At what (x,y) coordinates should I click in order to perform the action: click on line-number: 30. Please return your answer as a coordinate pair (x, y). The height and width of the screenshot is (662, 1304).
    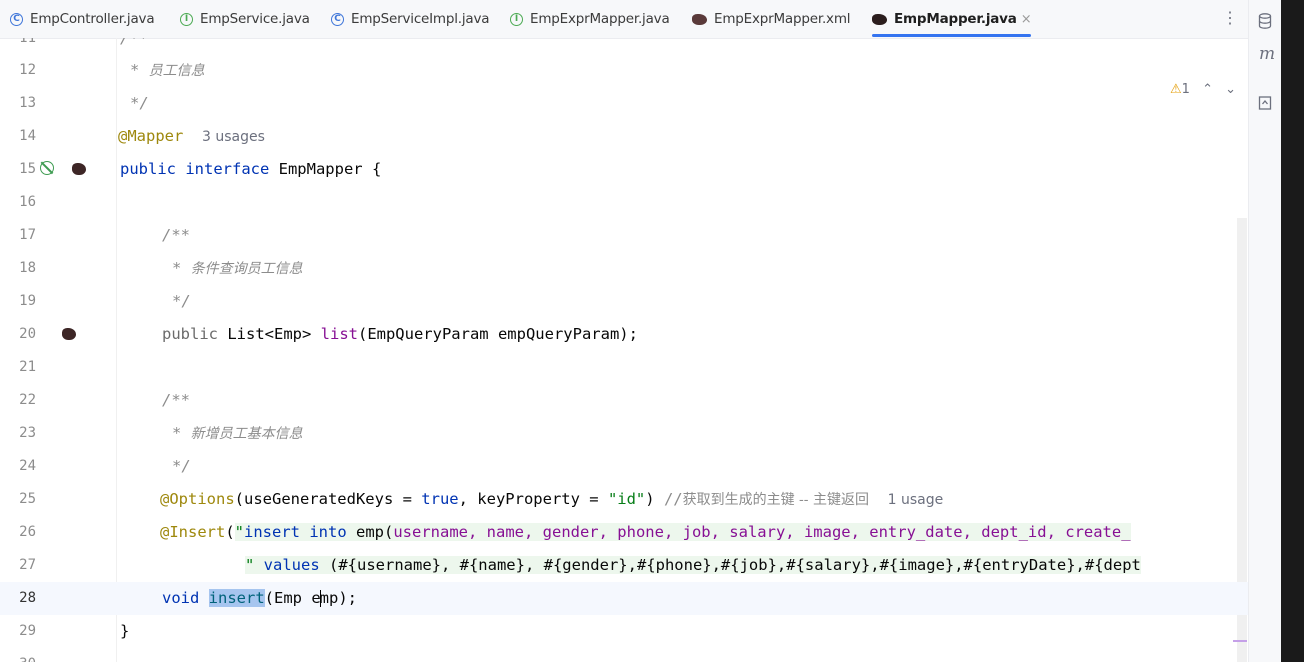
    Looking at the image, I should click on (18, 655).